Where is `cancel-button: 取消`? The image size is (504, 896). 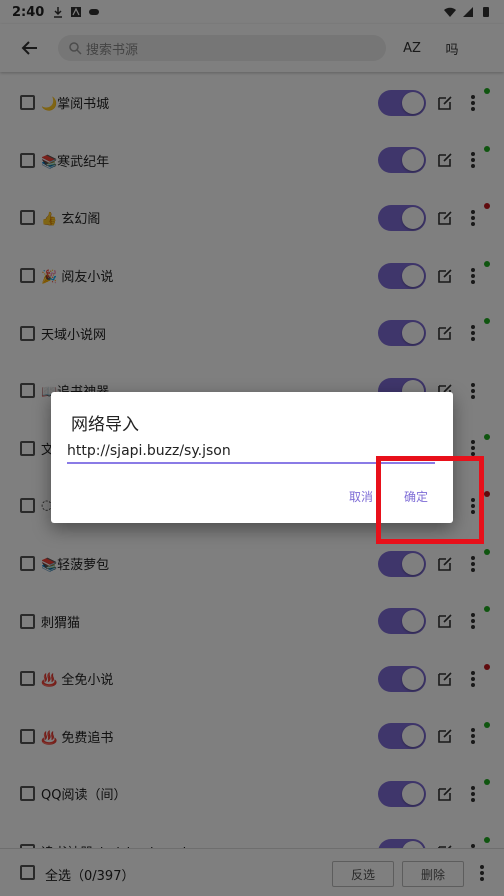
cancel-button: 取消 is located at coordinates (361, 496).